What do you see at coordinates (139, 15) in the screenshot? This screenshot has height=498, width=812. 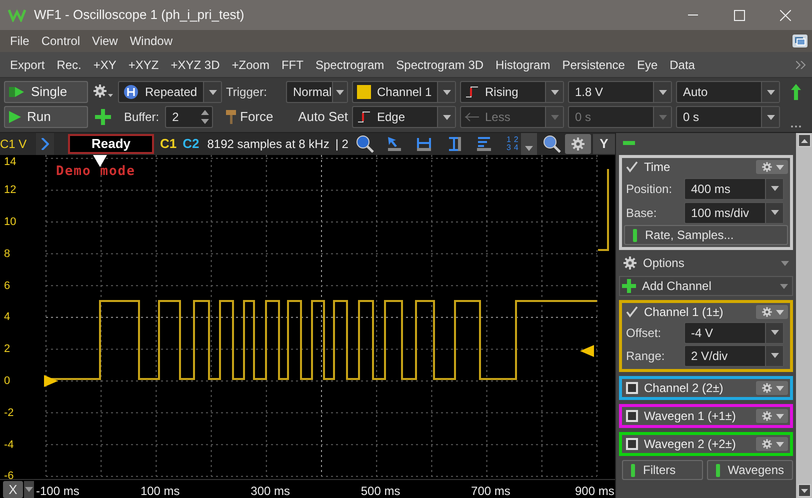 I see `window-title: WF1 - Oscilloscope 1 (ph_i_pri_test)` at bounding box center [139, 15].